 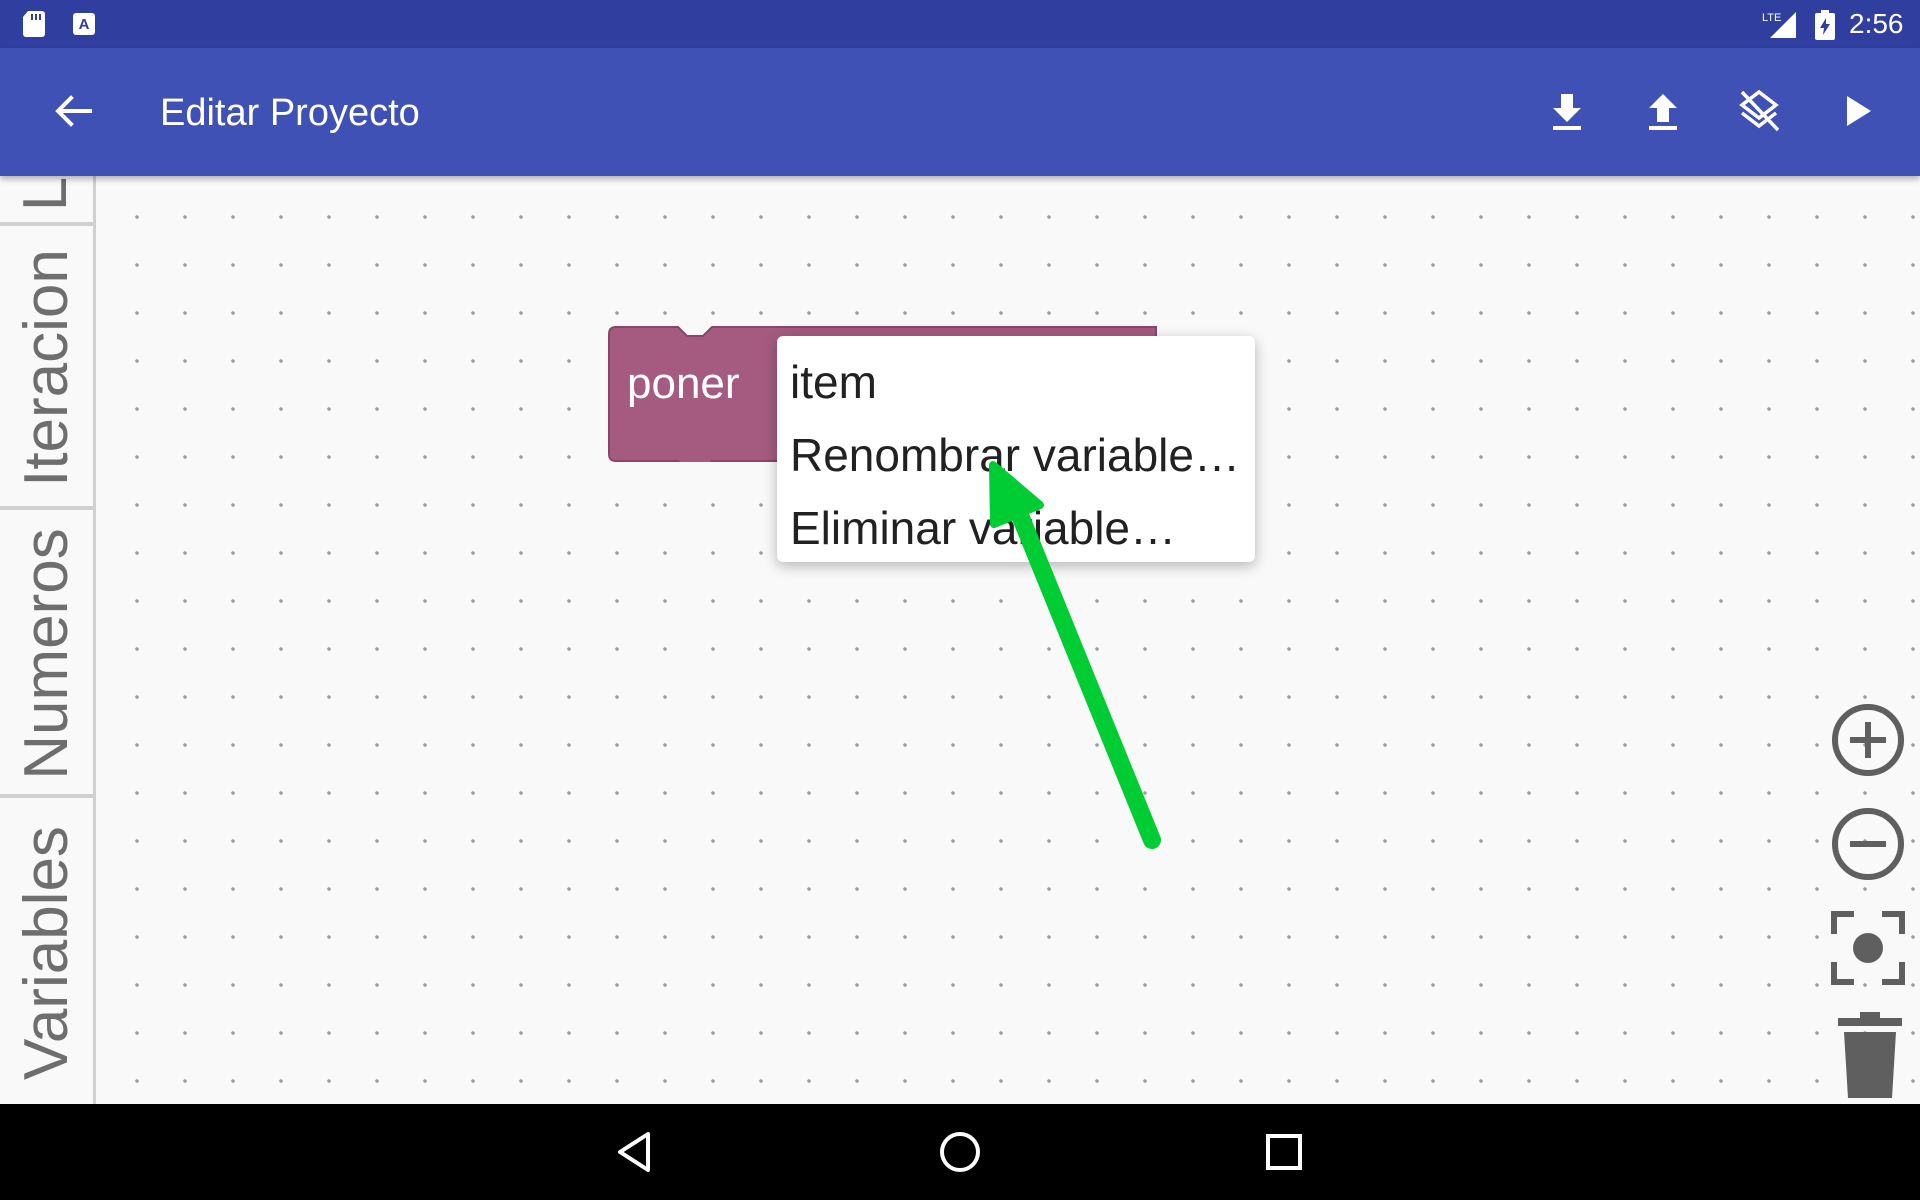 I want to click on svg-text: A, so click(x=84, y=24).